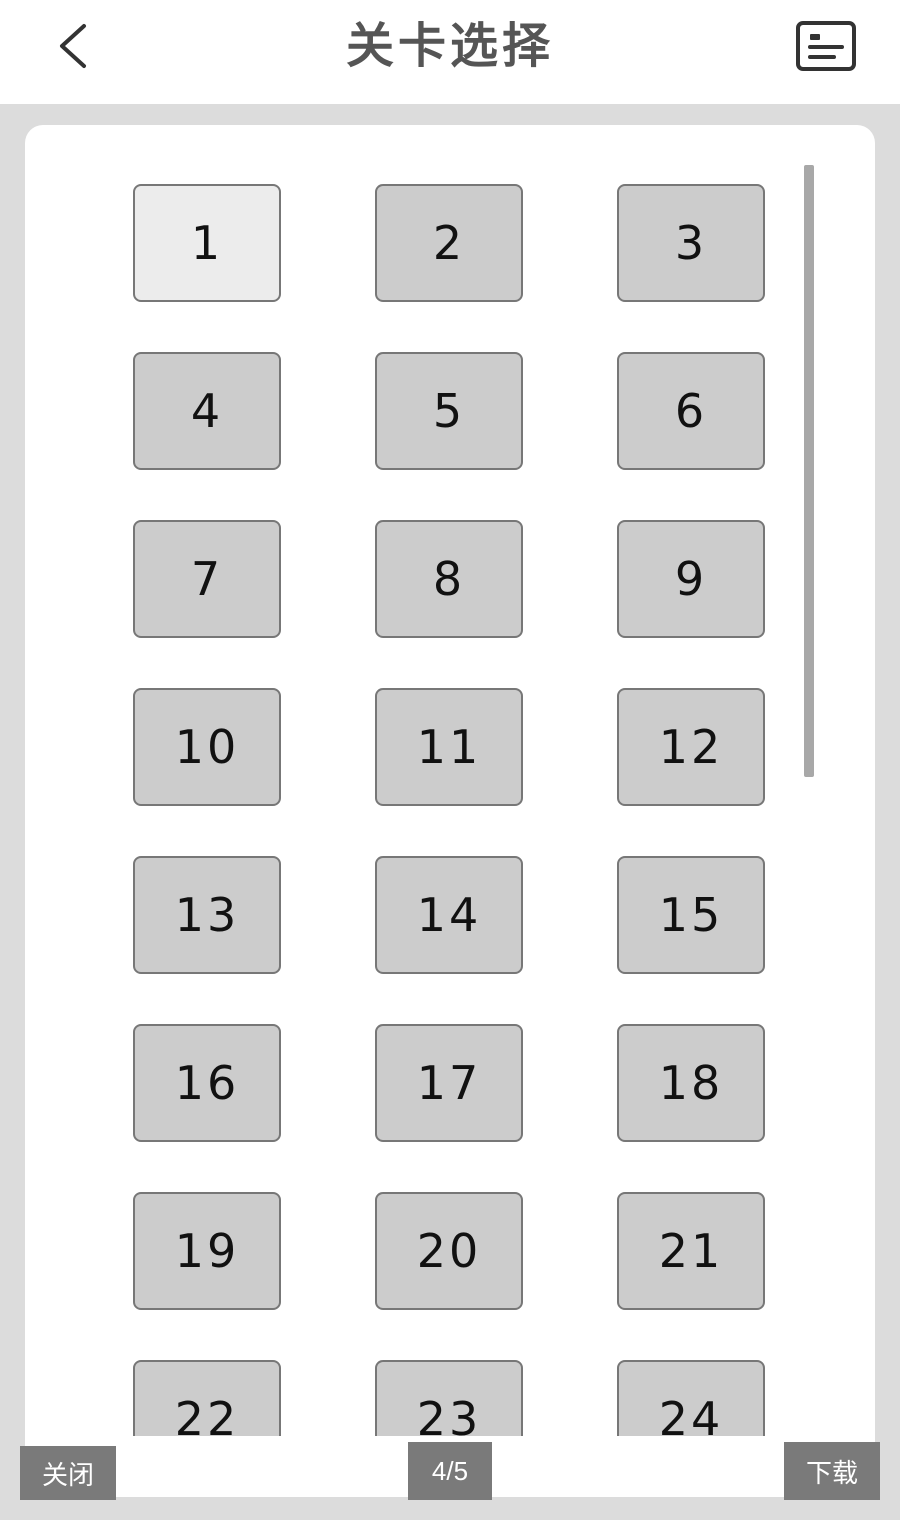  Describe the element at coordinates (207, 579) in the screenshot. I see `level-tile-7: 7` at that location.